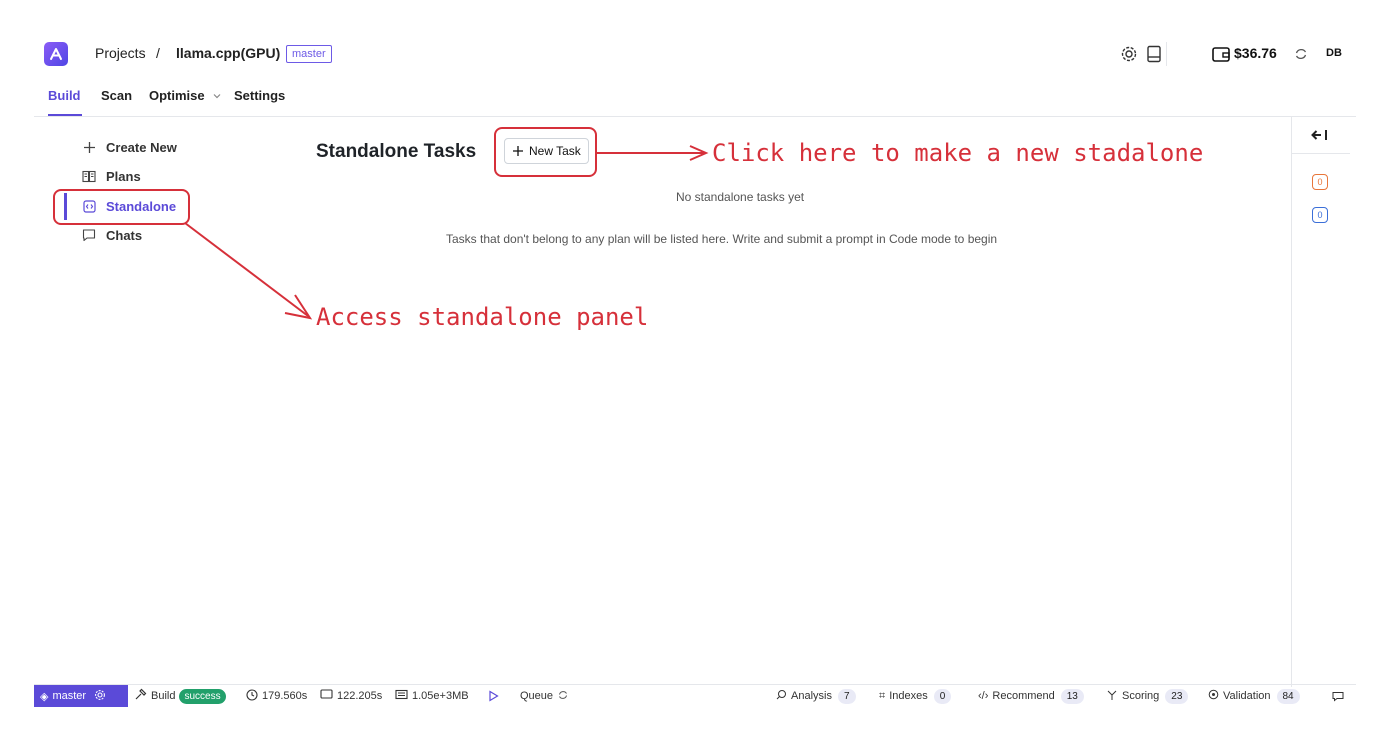 This screenshot has width=1389, height=740. What do you see at coordinates (1288, 696) in the screenshot?
I see `validation-count: 84` at bounding box center [1288, 696].